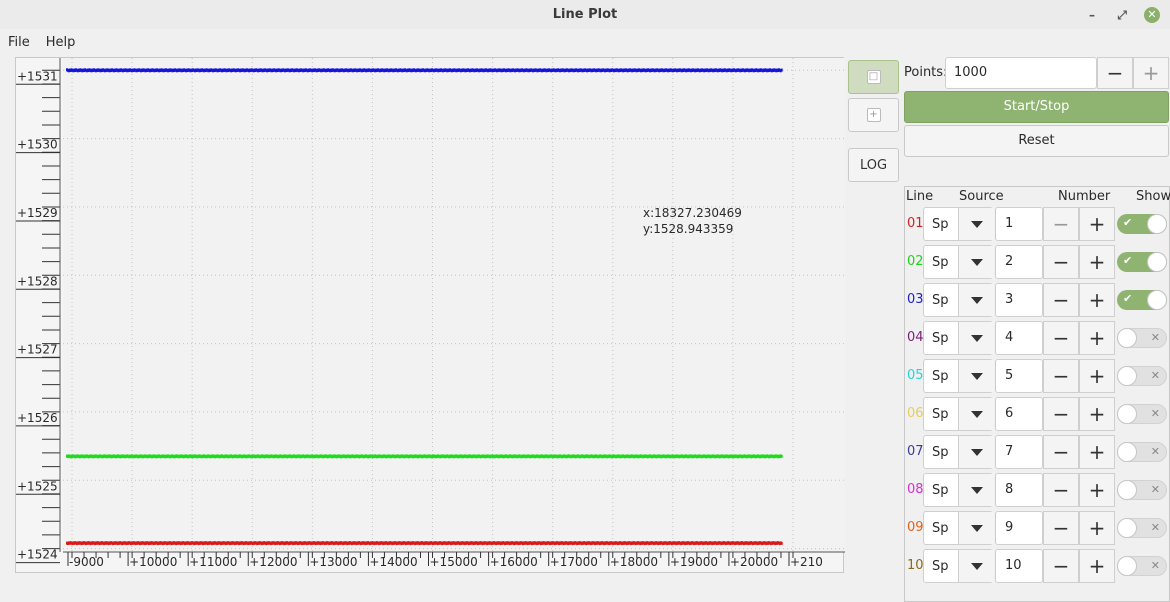 The width and height of the screenshot is (1170, 602). What do you see at coordinates (1019, 414) in the screenshot?
I see `number-input: 6` at bounding box center [1019, 414].